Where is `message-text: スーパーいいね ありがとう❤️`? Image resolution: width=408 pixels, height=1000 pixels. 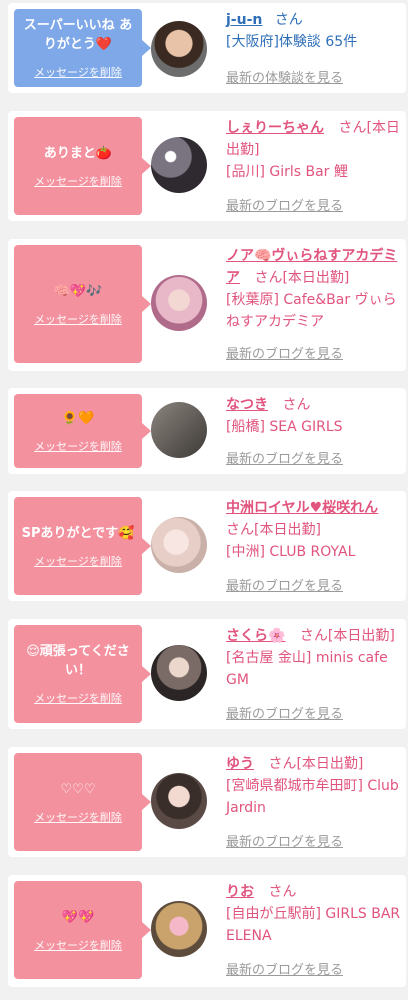 message-text: スーパーいいね ありがとう❤️ is located at coordinates (78, 35).